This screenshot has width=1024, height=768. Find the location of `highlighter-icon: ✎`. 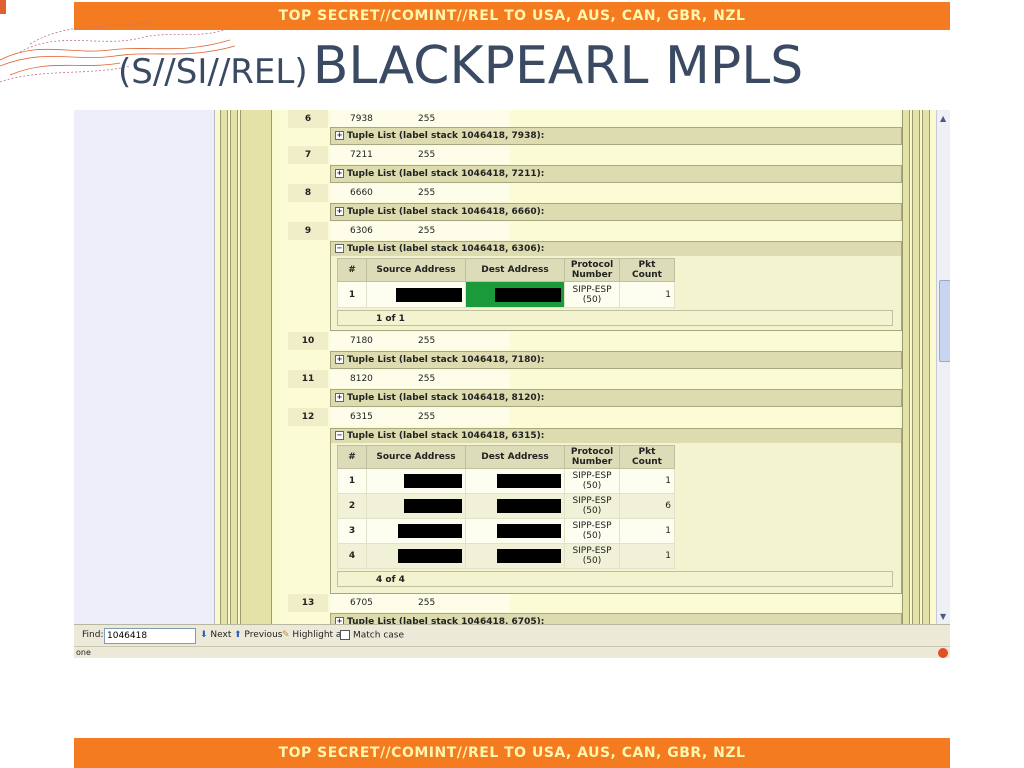

highlighter-icon: ✎ is located at coordinates (286, 635).